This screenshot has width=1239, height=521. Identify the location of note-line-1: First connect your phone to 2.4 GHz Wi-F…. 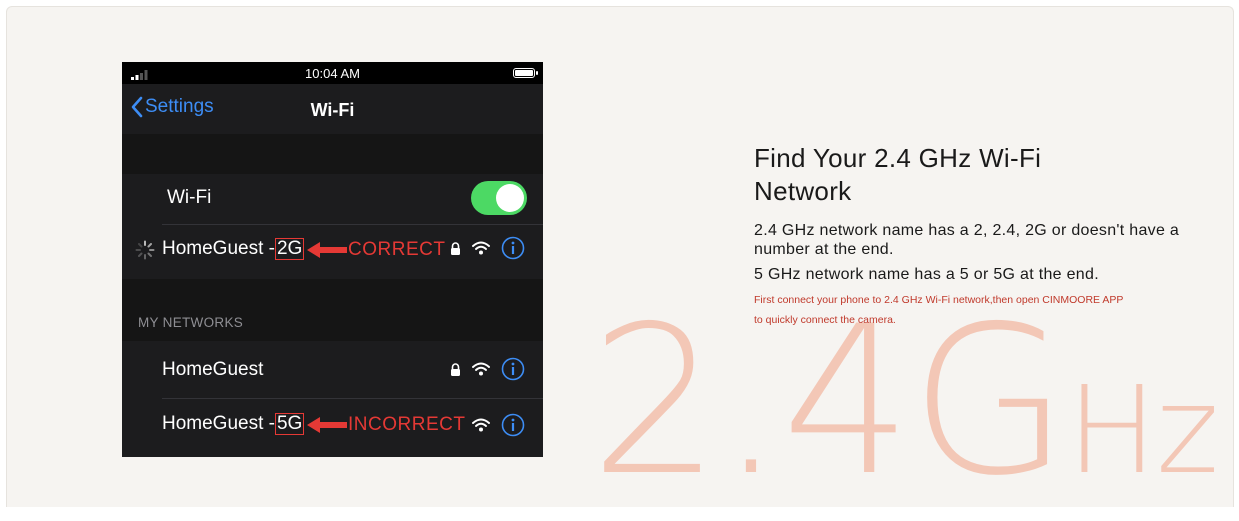
(939, 300).